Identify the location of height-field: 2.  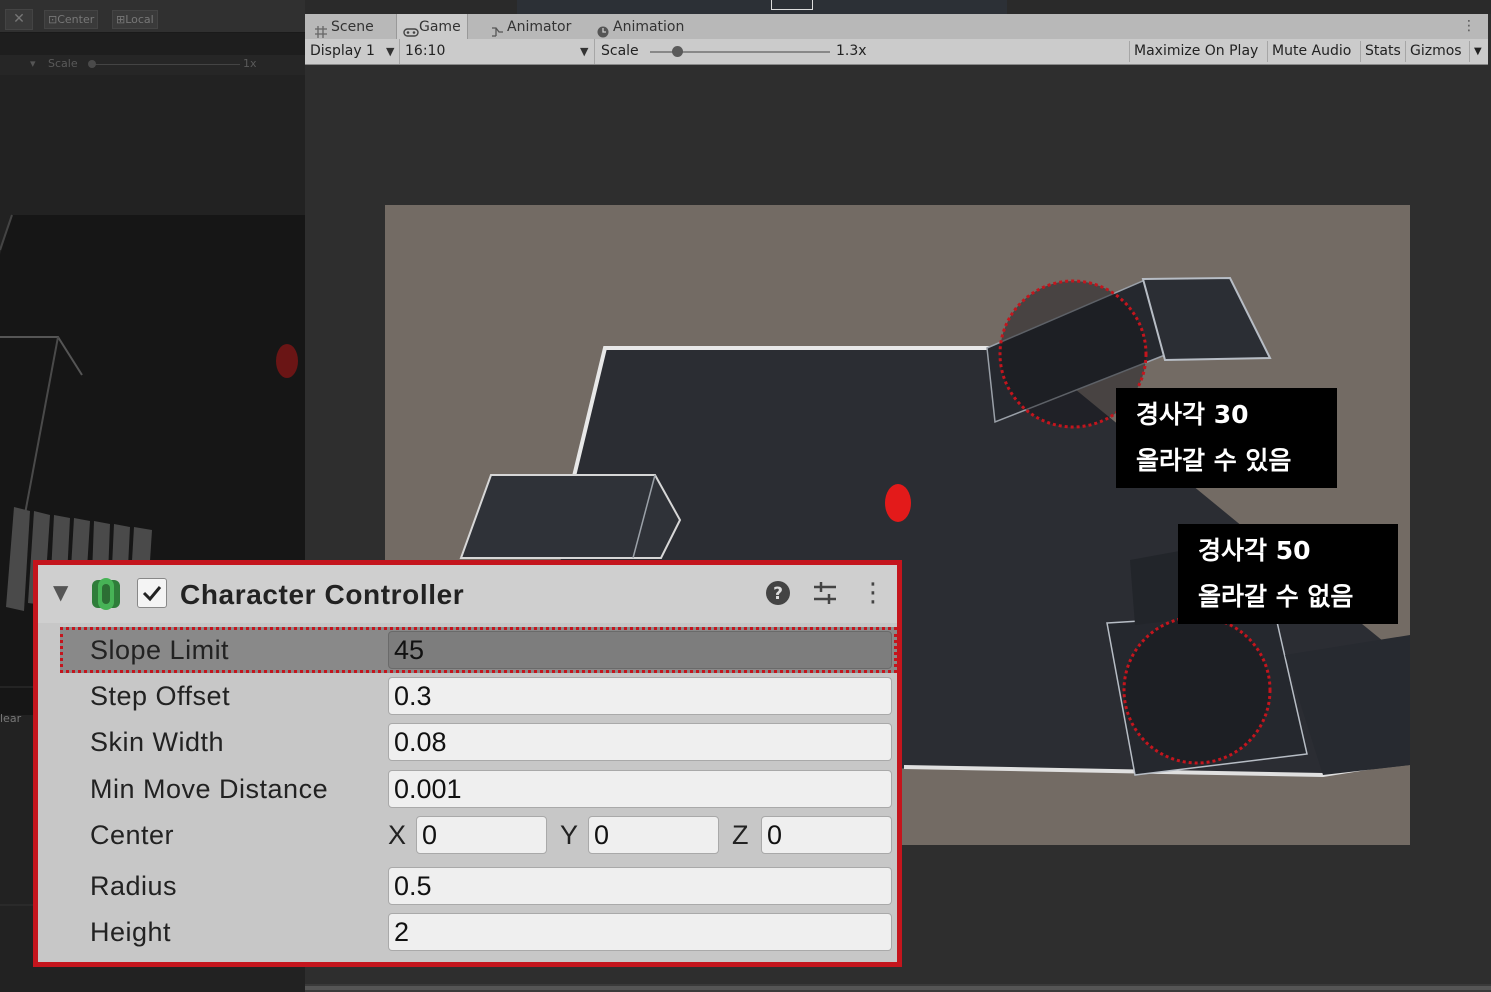
(640, 932).